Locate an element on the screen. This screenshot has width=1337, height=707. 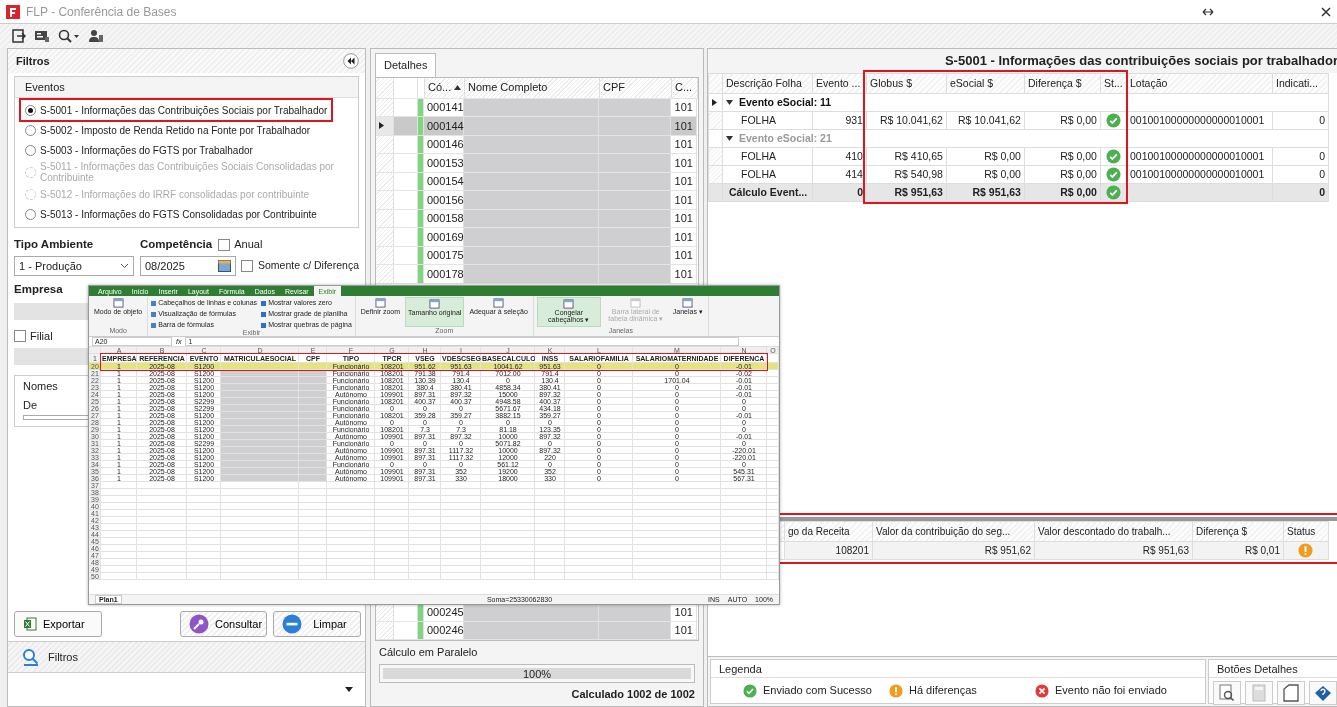
row-pointer-icon is located at coordinates (381, 126).